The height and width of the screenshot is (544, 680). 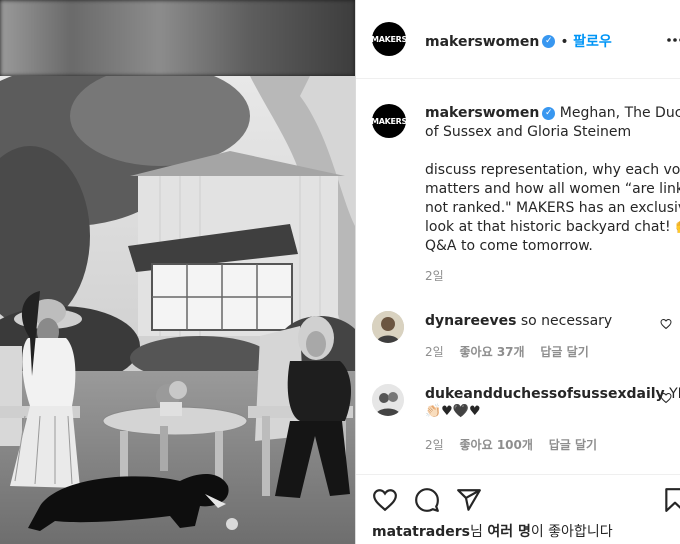 I want to click on caption-body-line: matters and how all women “are linked,, so click(x=552, y=189).